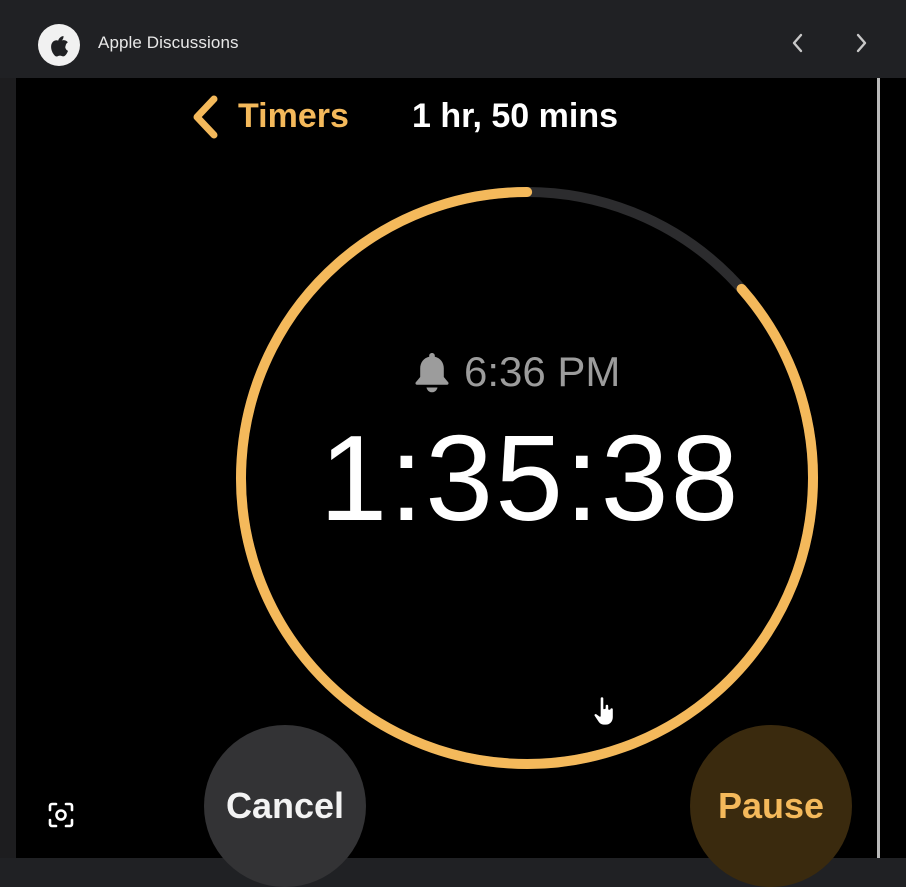 The image size is (906, 887). I want to click on back-button, so click(205, 117).